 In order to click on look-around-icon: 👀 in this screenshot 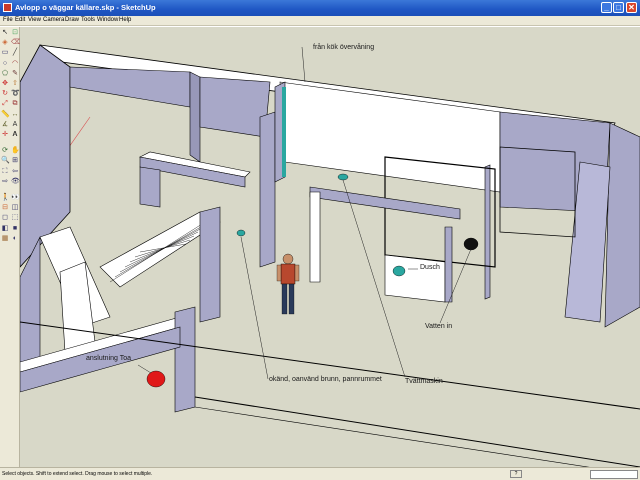, I will do `click(15, 198)`.